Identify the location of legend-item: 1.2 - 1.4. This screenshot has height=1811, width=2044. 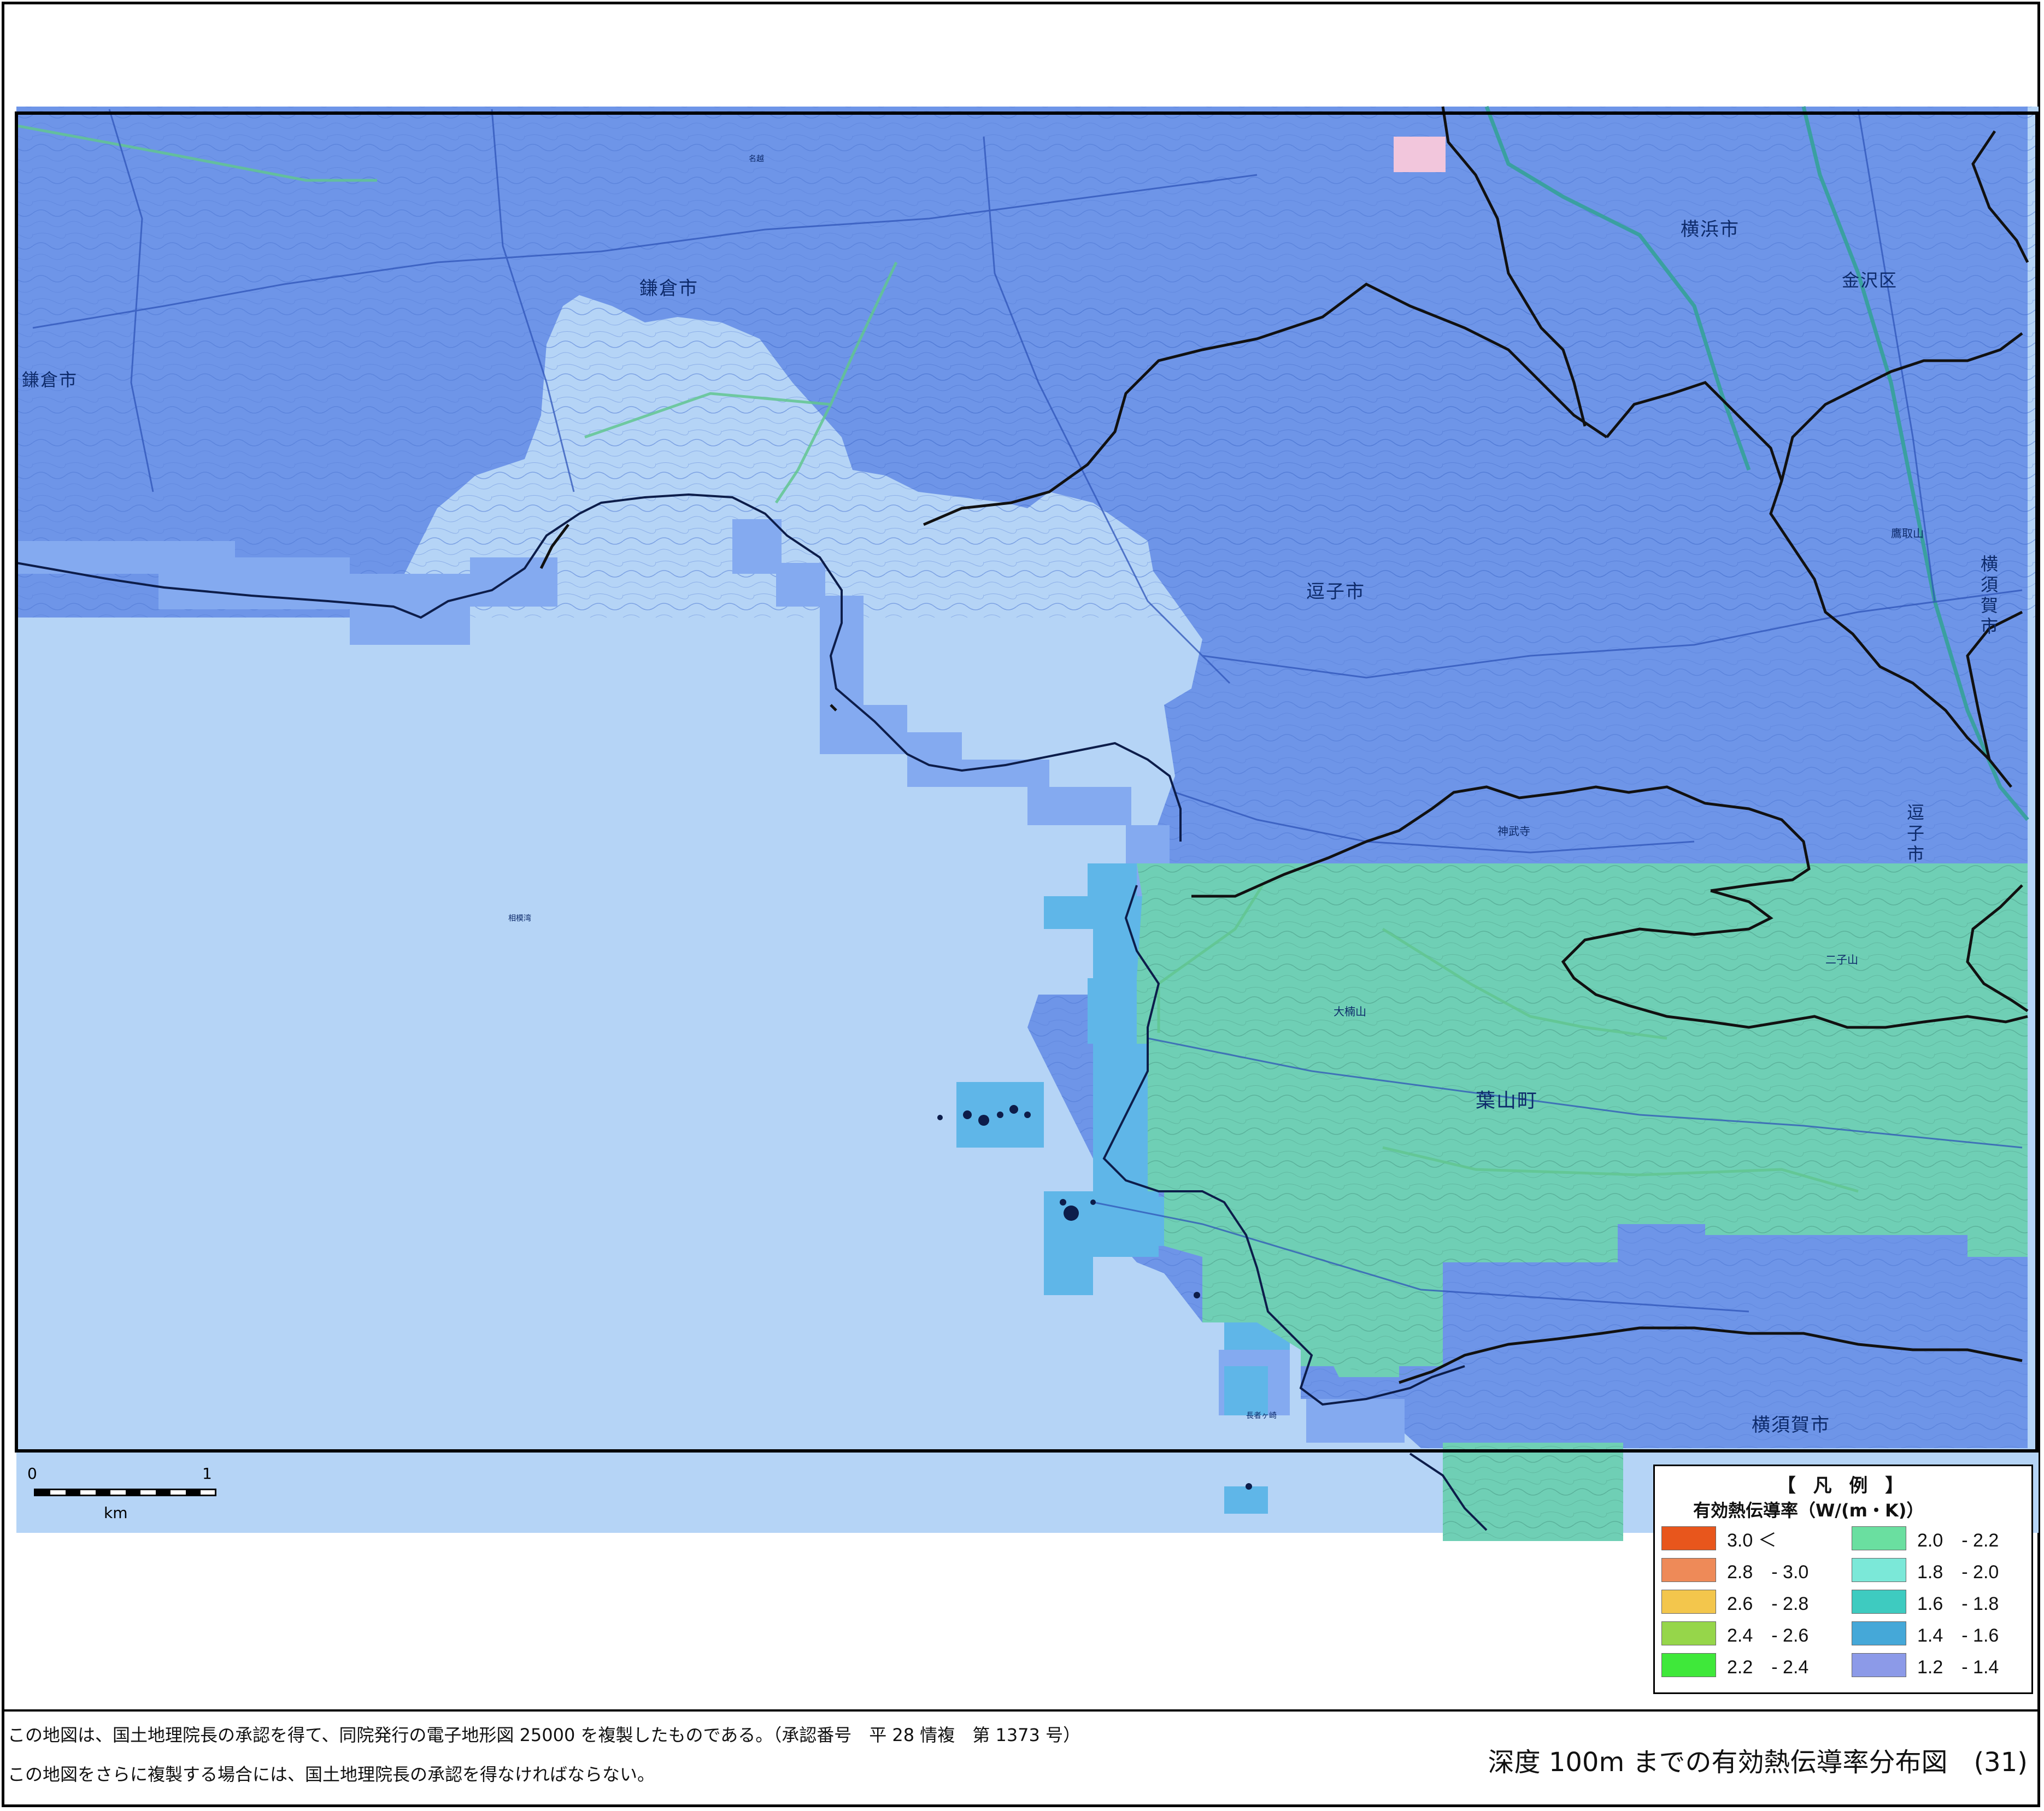
(1925, 1665).